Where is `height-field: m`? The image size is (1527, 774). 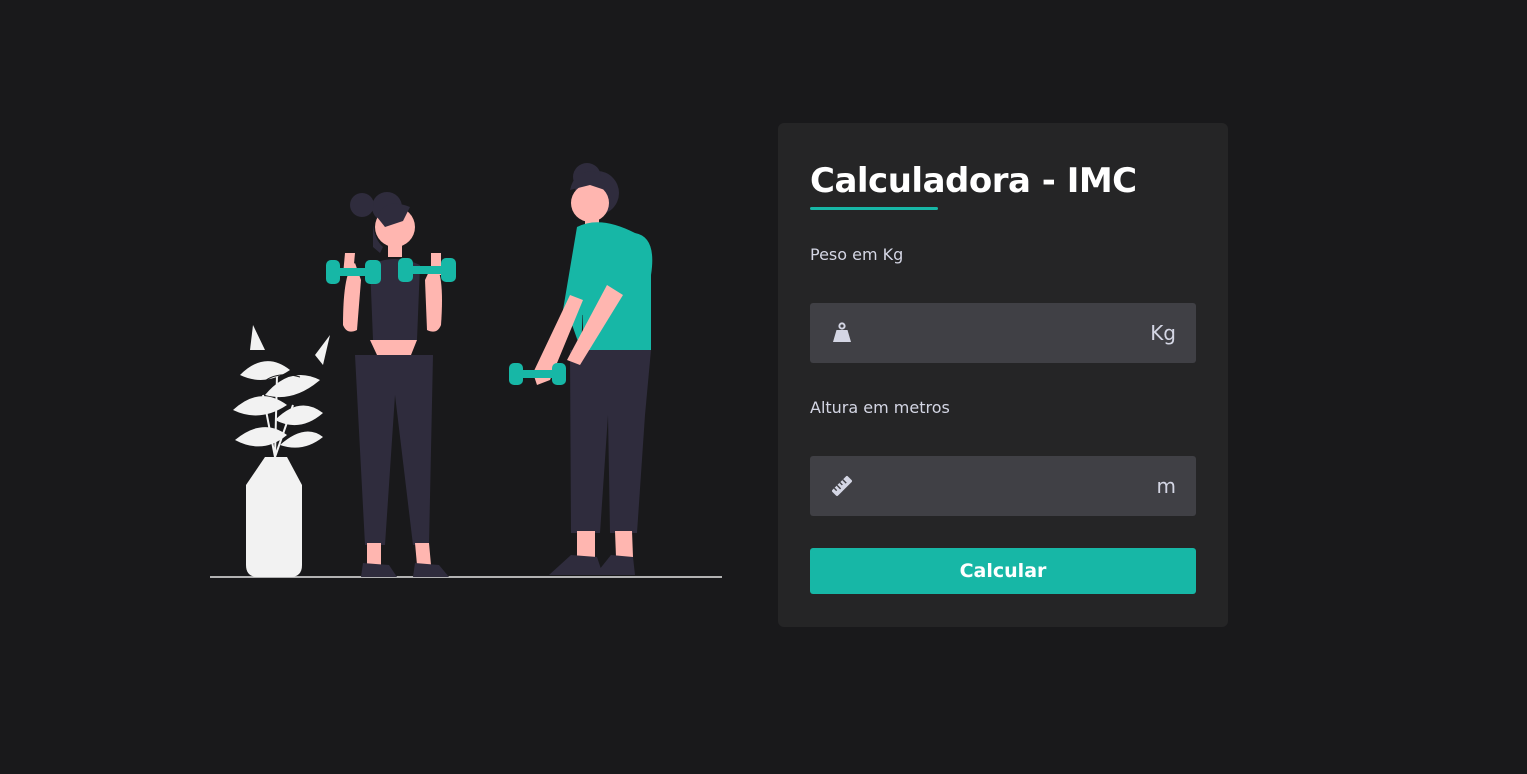
height-field: m is located at coordinates (1003, 486).